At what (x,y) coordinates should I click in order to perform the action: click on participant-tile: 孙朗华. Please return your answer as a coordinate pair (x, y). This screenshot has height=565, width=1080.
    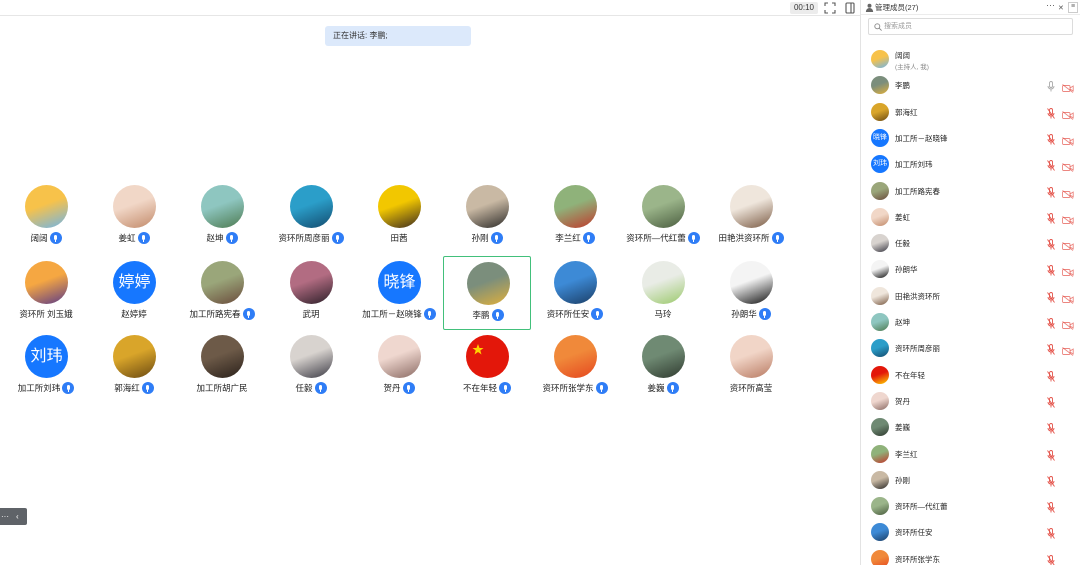
    Looking at the image, I should click on (751, 293).